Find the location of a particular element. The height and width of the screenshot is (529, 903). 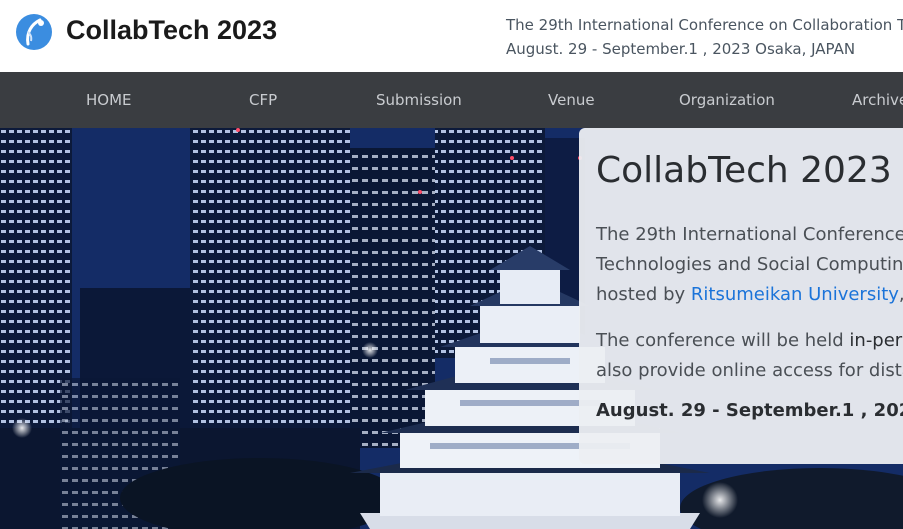

nav-home: HOME is located at coordinates (109, 100).